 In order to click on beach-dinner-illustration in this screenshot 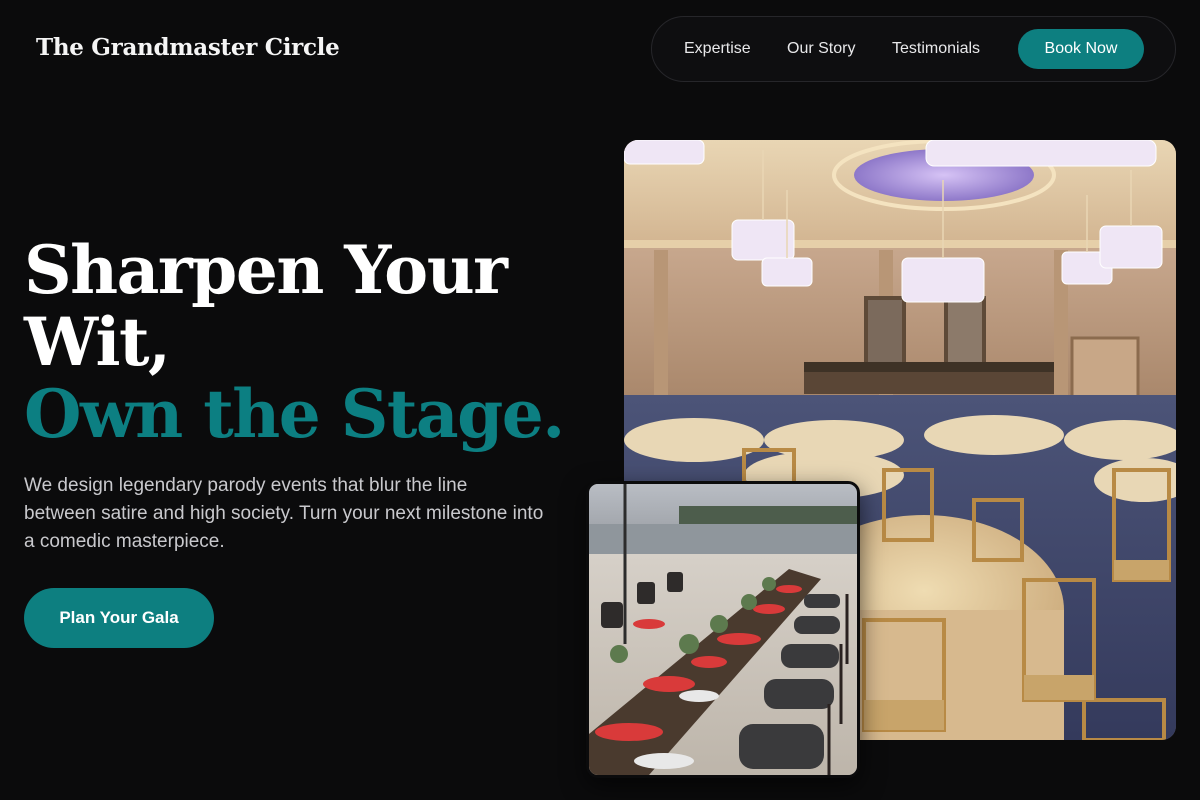, I will do `click(723, 629)`.